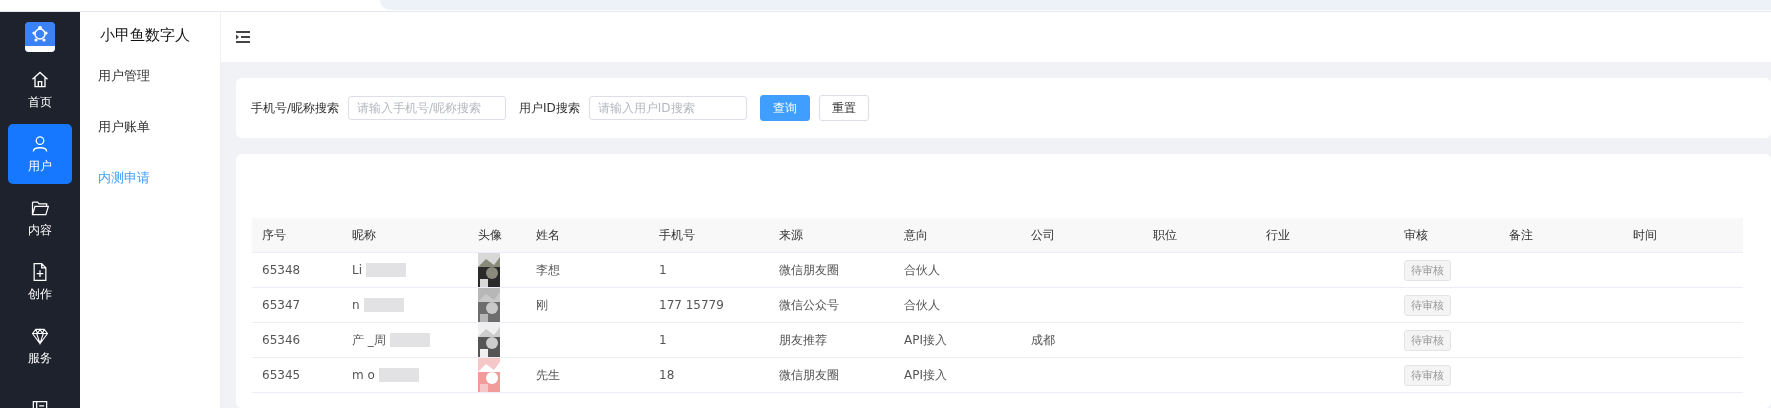  What do you see at coordinates (831, 235) in the screenshot?
I see `column-header: 来源` at bounding box center [831, 235].